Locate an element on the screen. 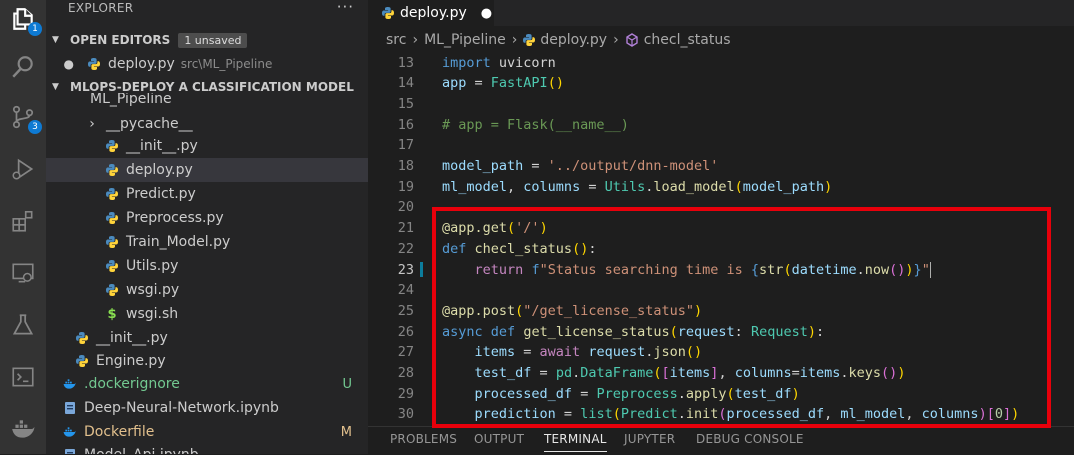 This screenshot has height=455, width=1074. file-tree-item: Train_Model.py is located at coordinates (207, 242).